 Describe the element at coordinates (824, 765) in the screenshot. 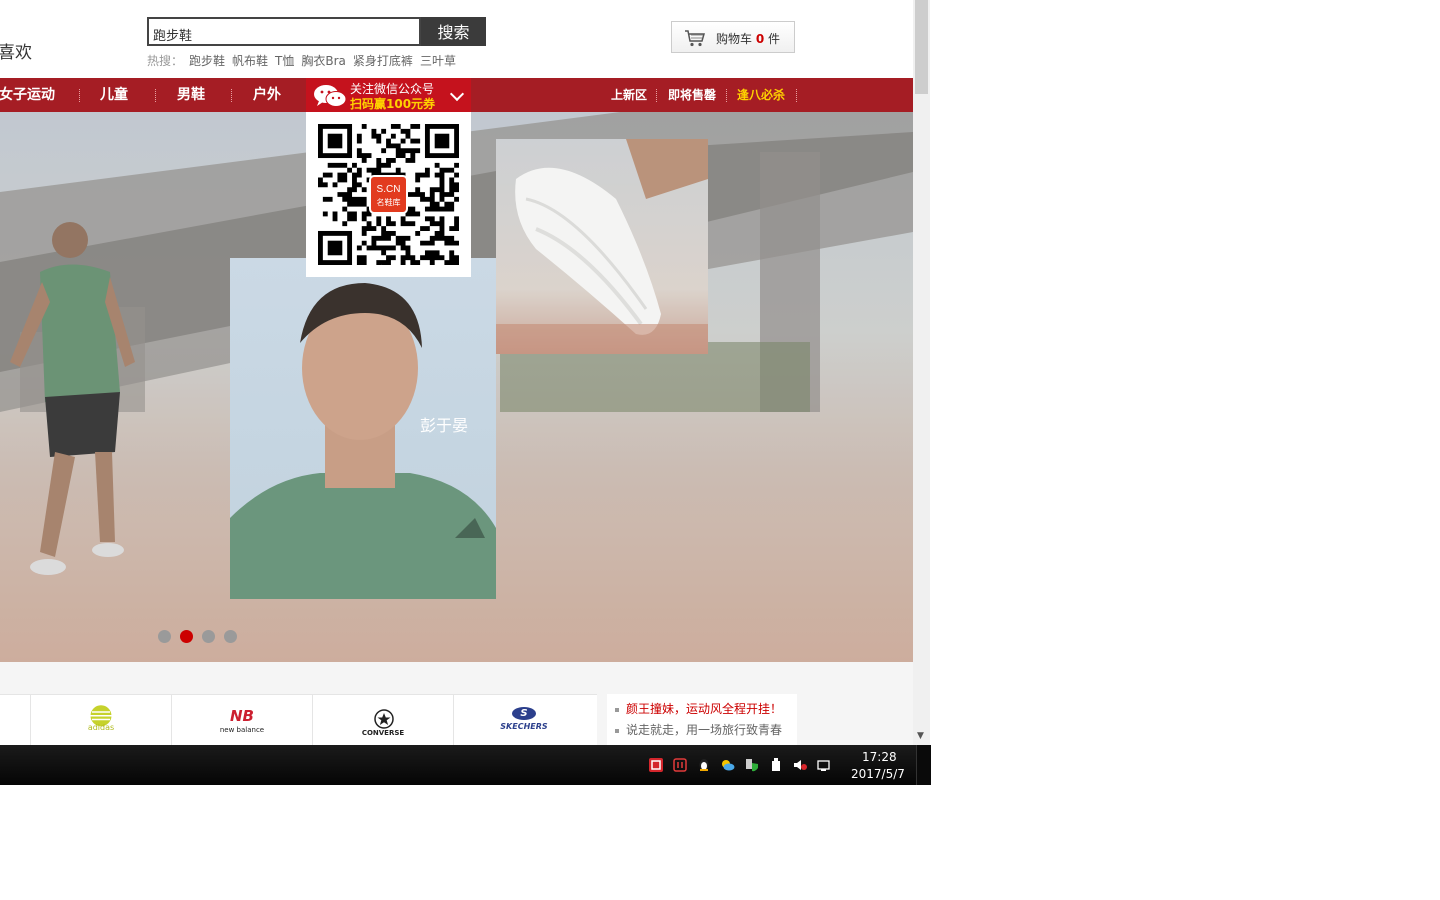

I see `network-icon` at that location.